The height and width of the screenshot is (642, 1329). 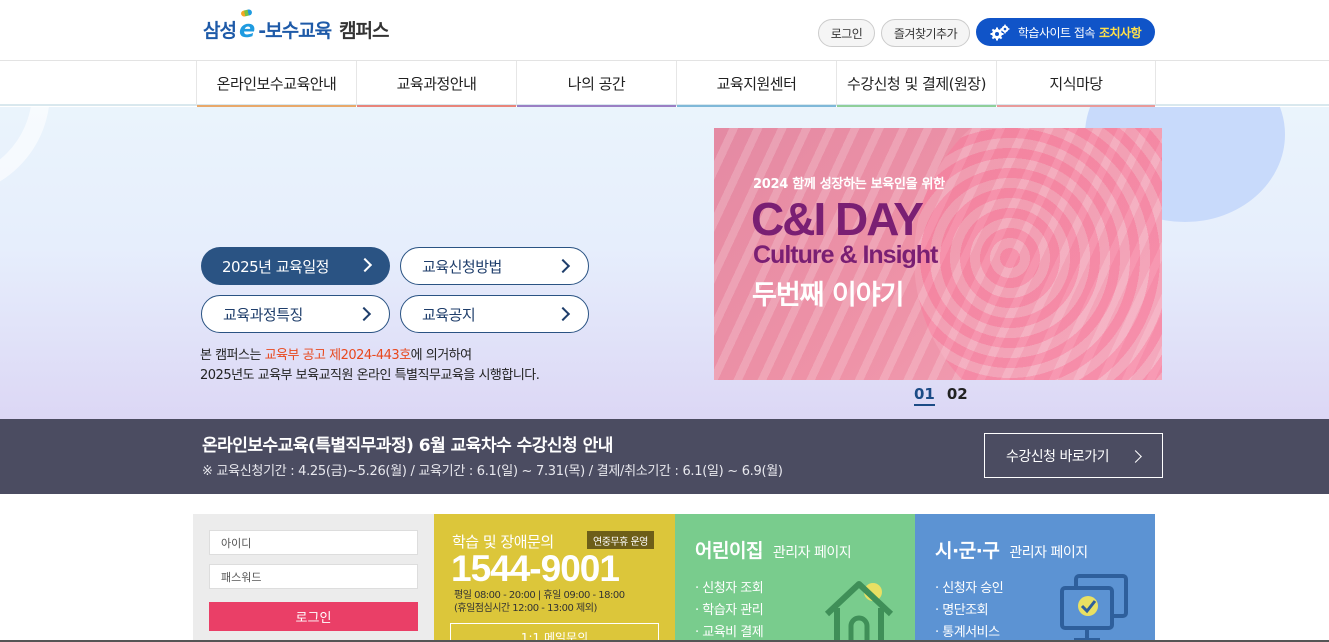 I want to click on panel-login-button: 로그인, so click(x=313, y=616).